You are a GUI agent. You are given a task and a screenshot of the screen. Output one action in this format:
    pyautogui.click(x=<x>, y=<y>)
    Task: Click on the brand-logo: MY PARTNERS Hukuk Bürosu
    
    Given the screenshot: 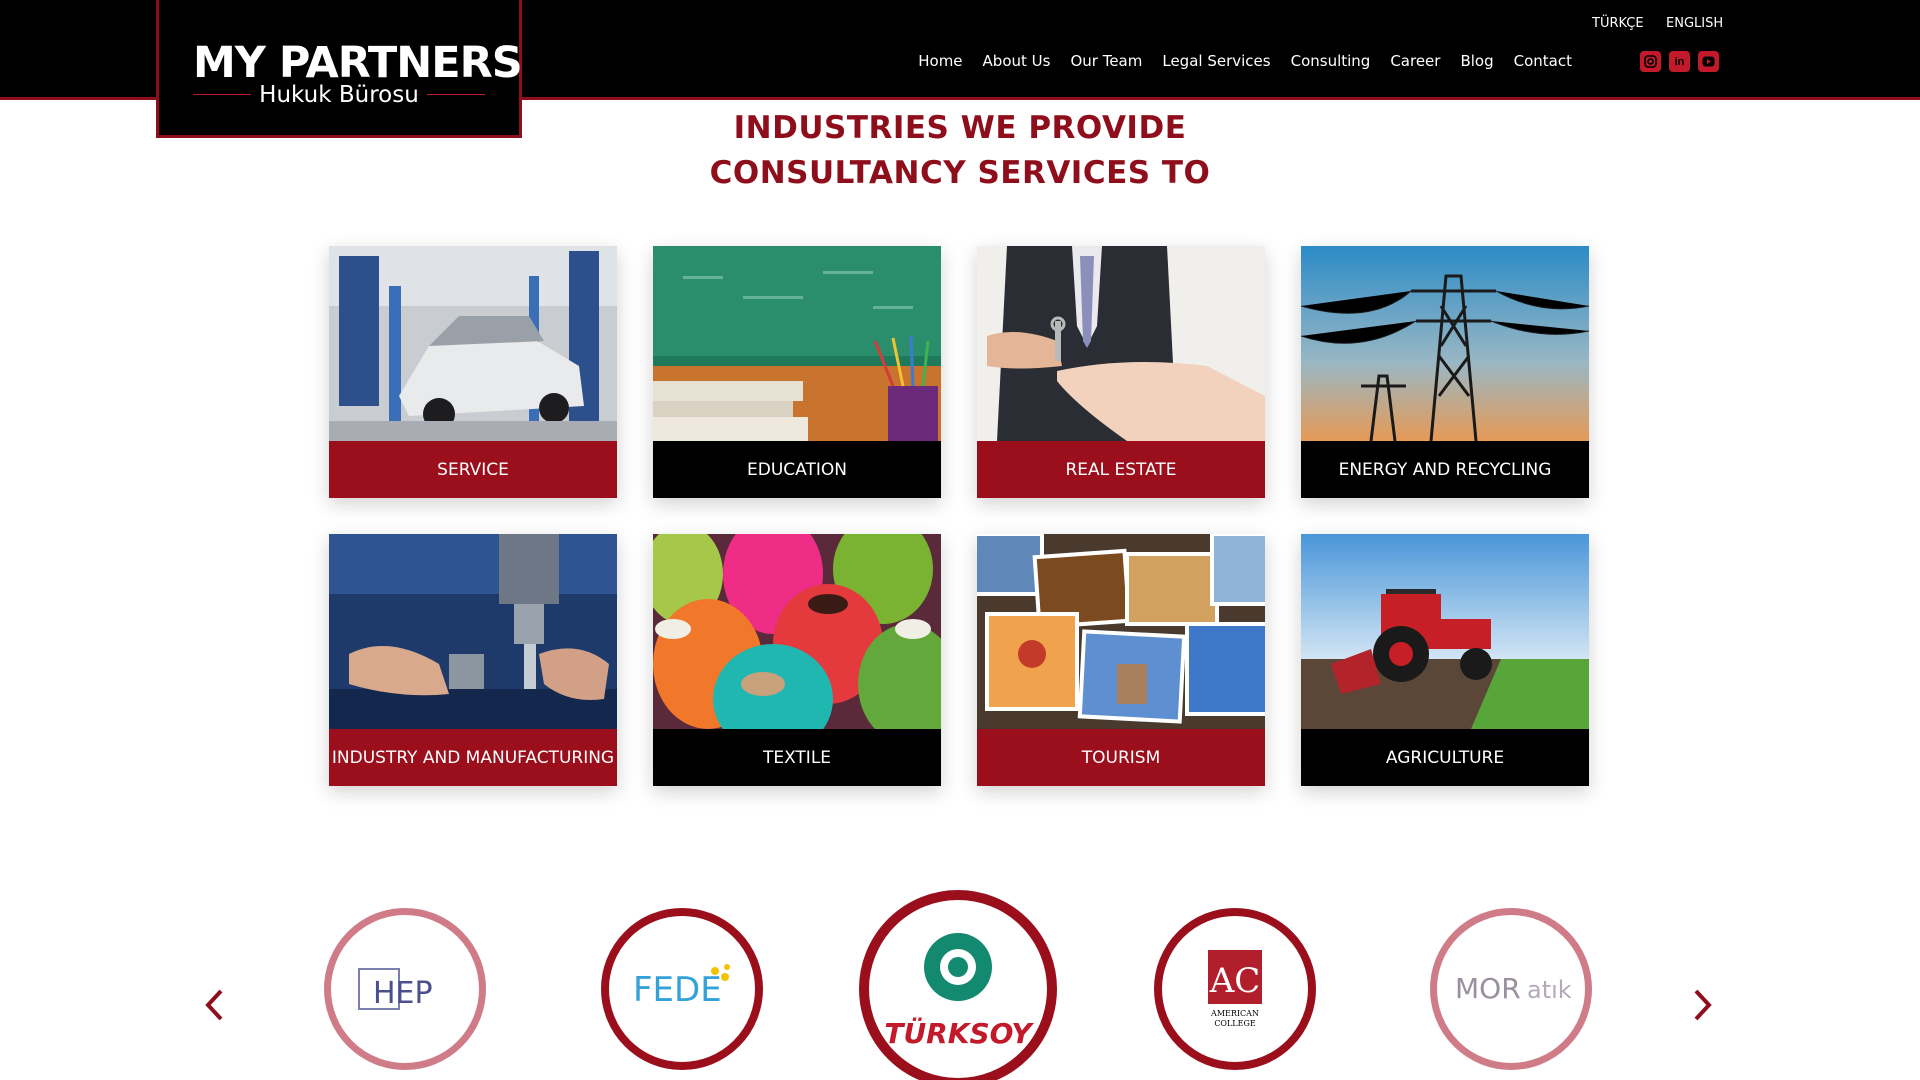 What is the action you would take?
    pyautogui.click(x=339, y=69)
    